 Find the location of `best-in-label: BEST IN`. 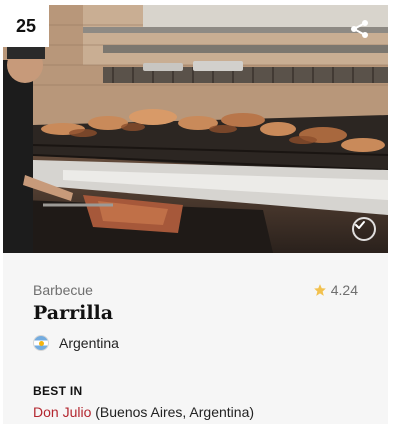

best-in-label: BEST IN is located at coordinates (58, 391).